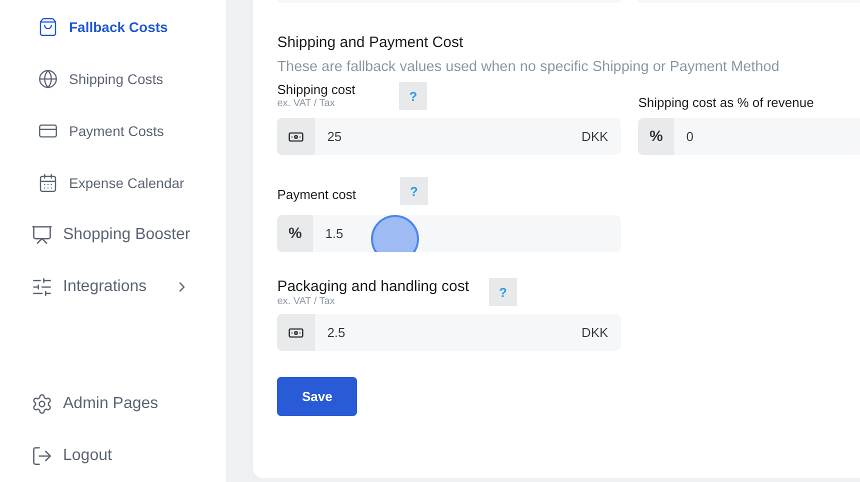 The height and width of the screenshot is (482, 860). Describe the element at coordinates (42, 456) in the screenshot. I see `logout-icon` at that location.